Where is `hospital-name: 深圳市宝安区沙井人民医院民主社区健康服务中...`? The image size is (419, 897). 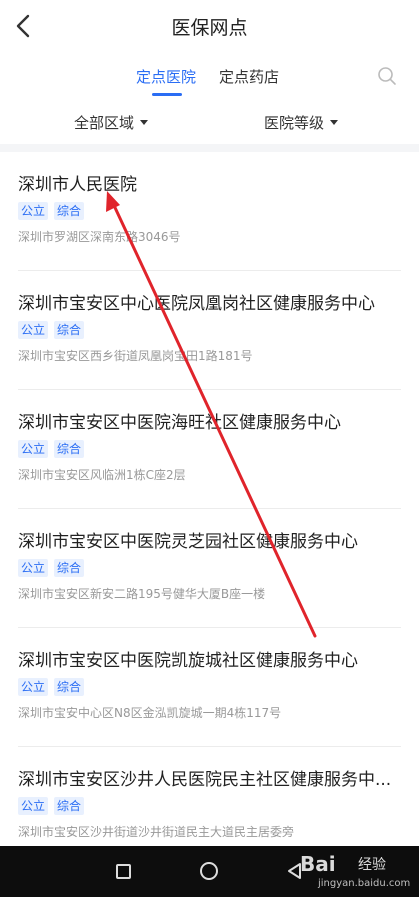
hospital-name: 深圳市宝安区沙井人民医院民主社区健康服务中... is located at coordinates (205, 780).